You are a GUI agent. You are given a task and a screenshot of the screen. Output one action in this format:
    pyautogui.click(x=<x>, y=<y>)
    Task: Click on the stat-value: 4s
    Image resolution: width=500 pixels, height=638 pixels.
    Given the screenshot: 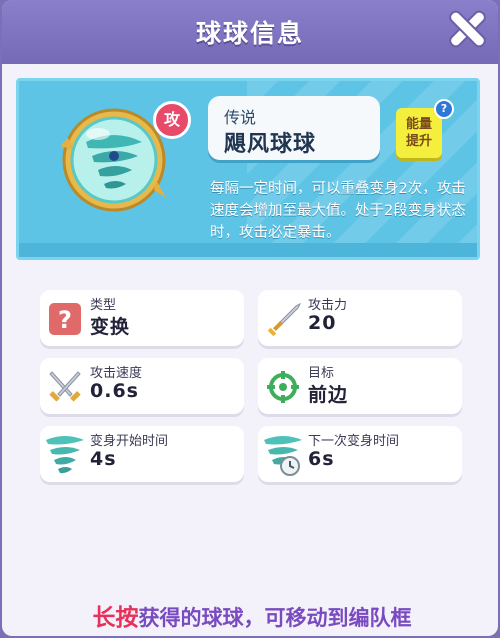 What is the action you would take?
    pyautogui.click(x=103, y=459)
    